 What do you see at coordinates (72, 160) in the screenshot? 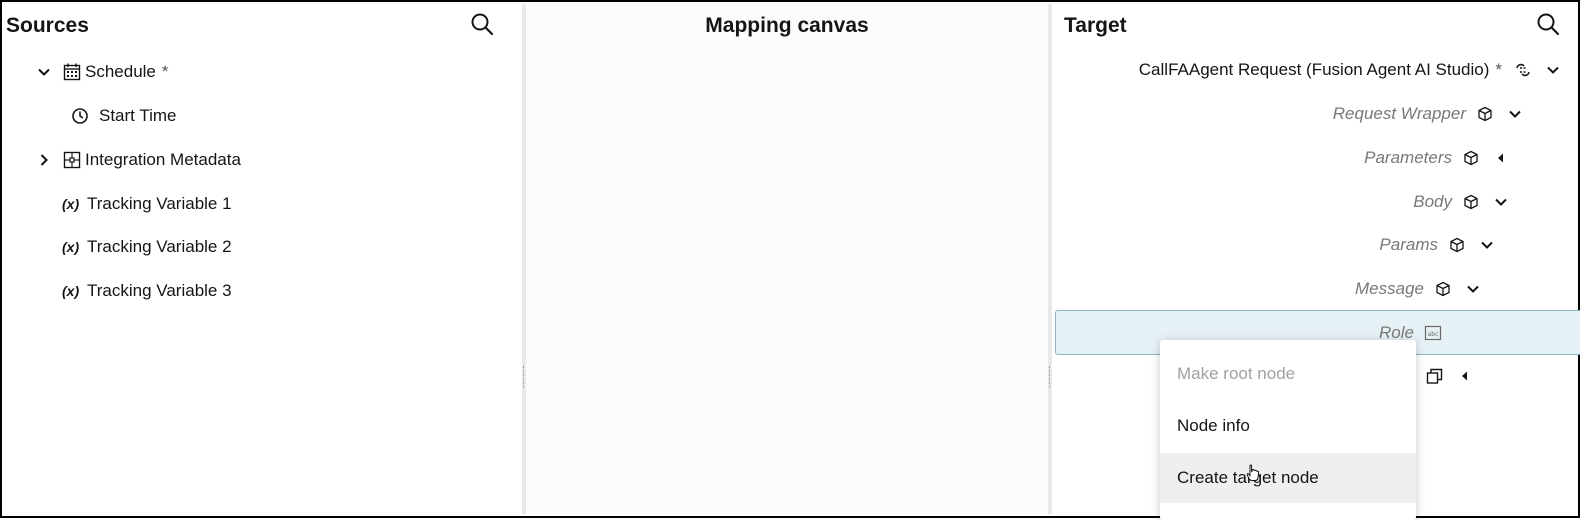
I see `metadata-icon` at bounding box center [72, 160].